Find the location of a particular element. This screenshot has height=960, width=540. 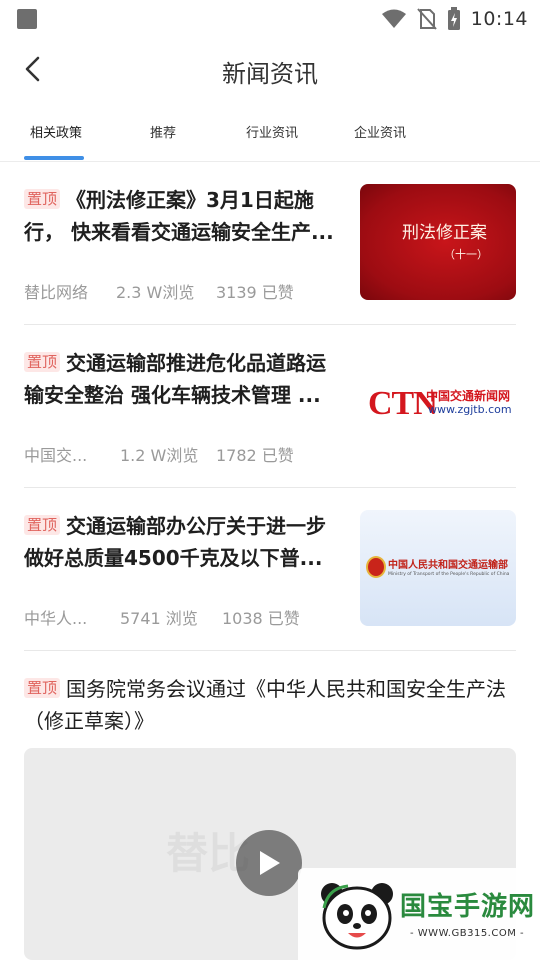

play-button is located at coordinates (269, 863).